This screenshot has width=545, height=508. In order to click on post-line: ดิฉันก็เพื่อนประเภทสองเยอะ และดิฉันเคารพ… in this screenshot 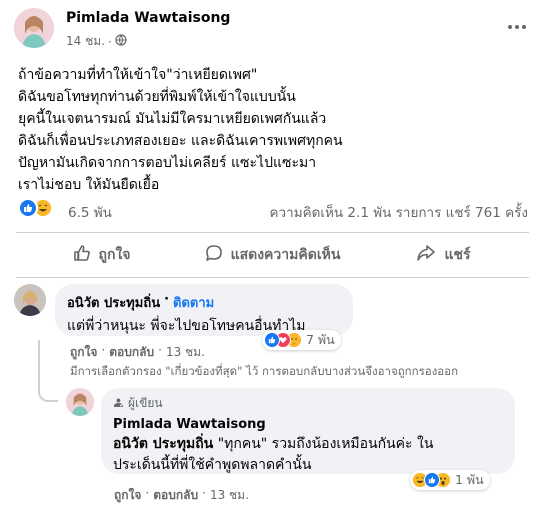, I will do `click(180, 141)`.